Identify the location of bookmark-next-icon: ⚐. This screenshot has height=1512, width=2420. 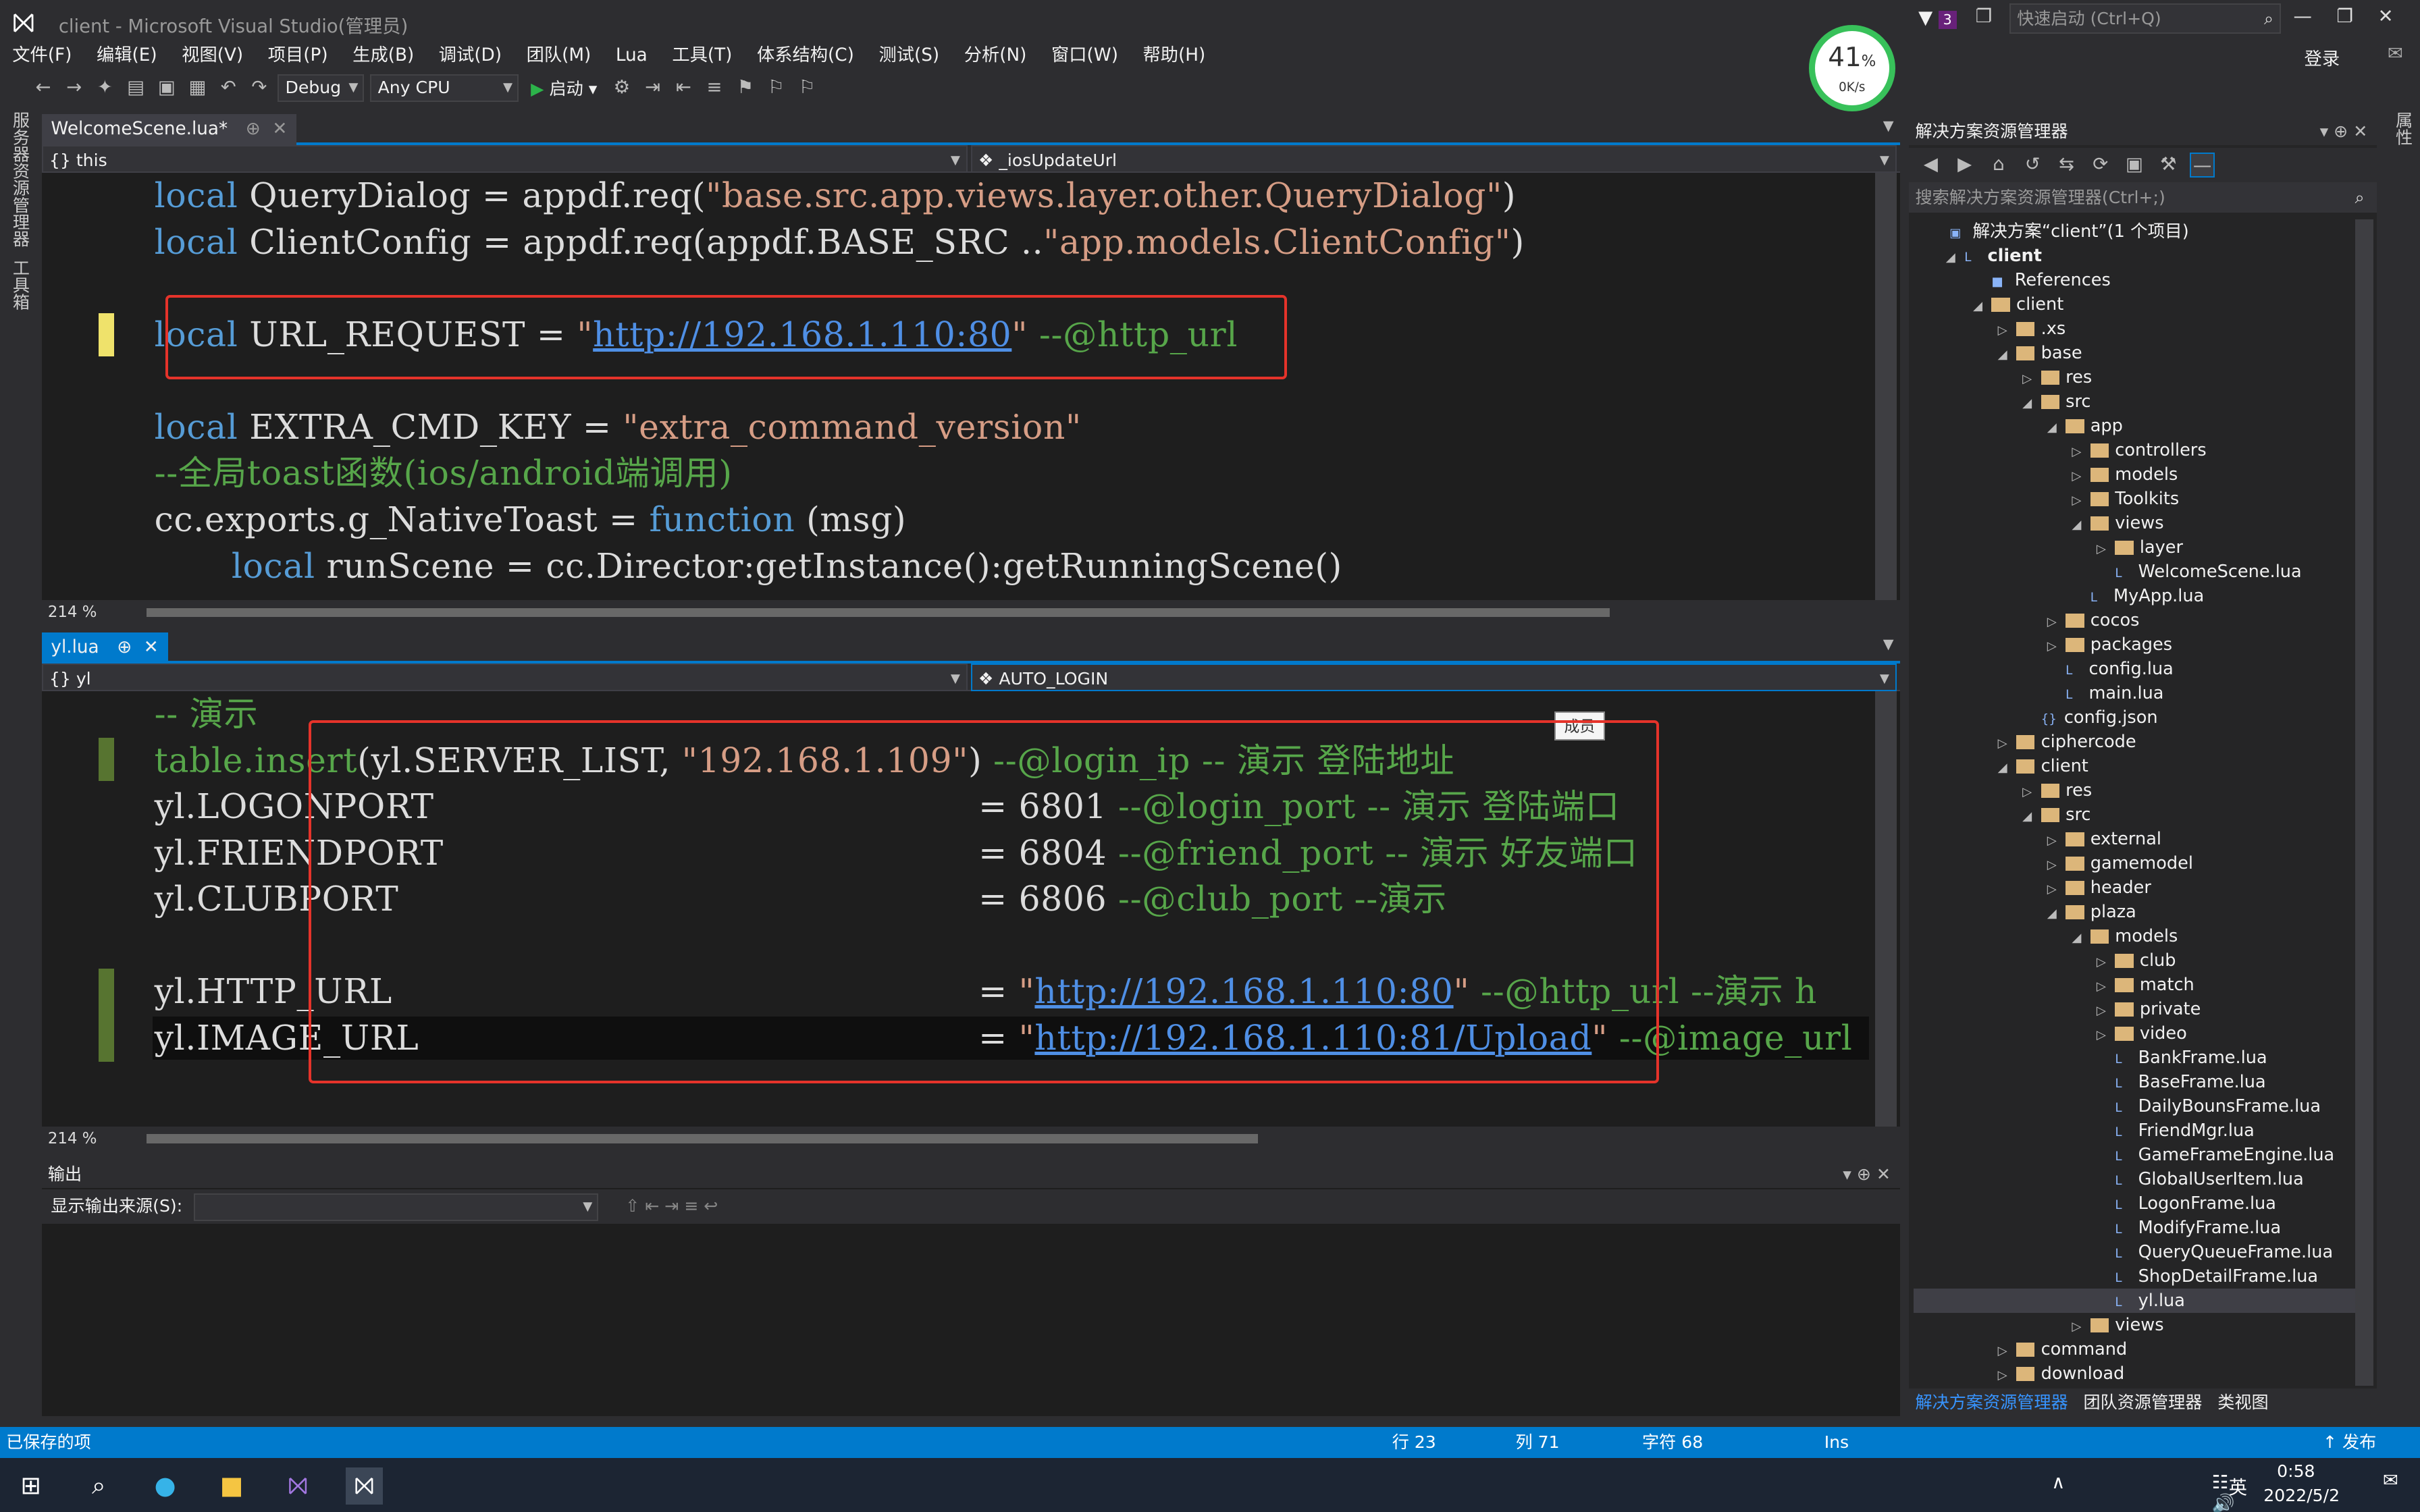
(807, 89).